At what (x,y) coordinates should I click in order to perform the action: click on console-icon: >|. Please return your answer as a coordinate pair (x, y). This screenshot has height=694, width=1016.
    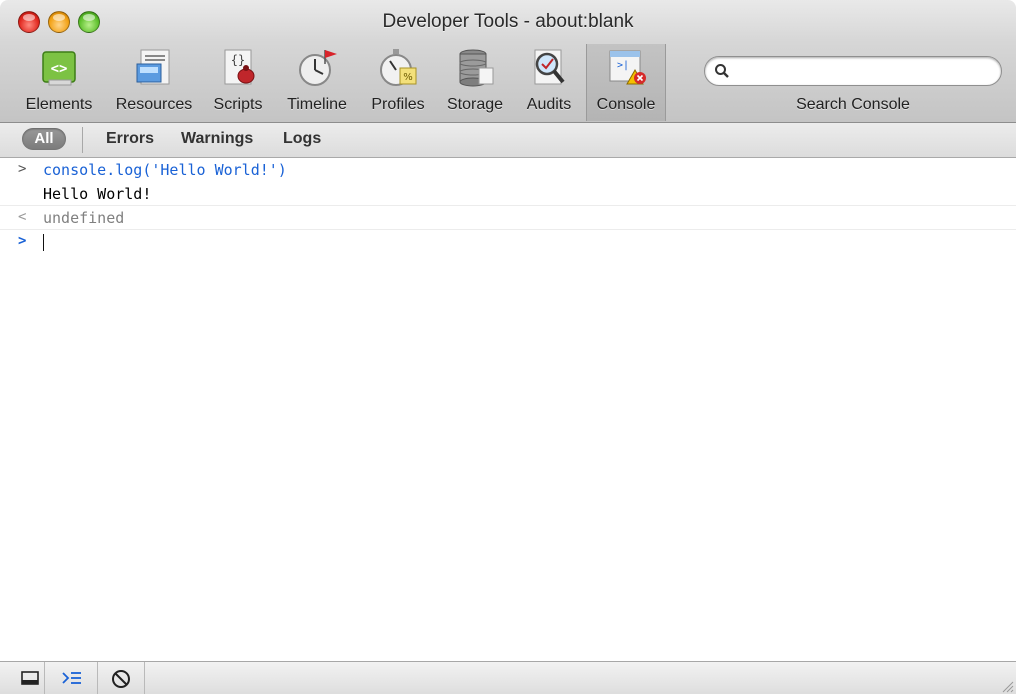
    Looking at the image, I should click on (627, 67).